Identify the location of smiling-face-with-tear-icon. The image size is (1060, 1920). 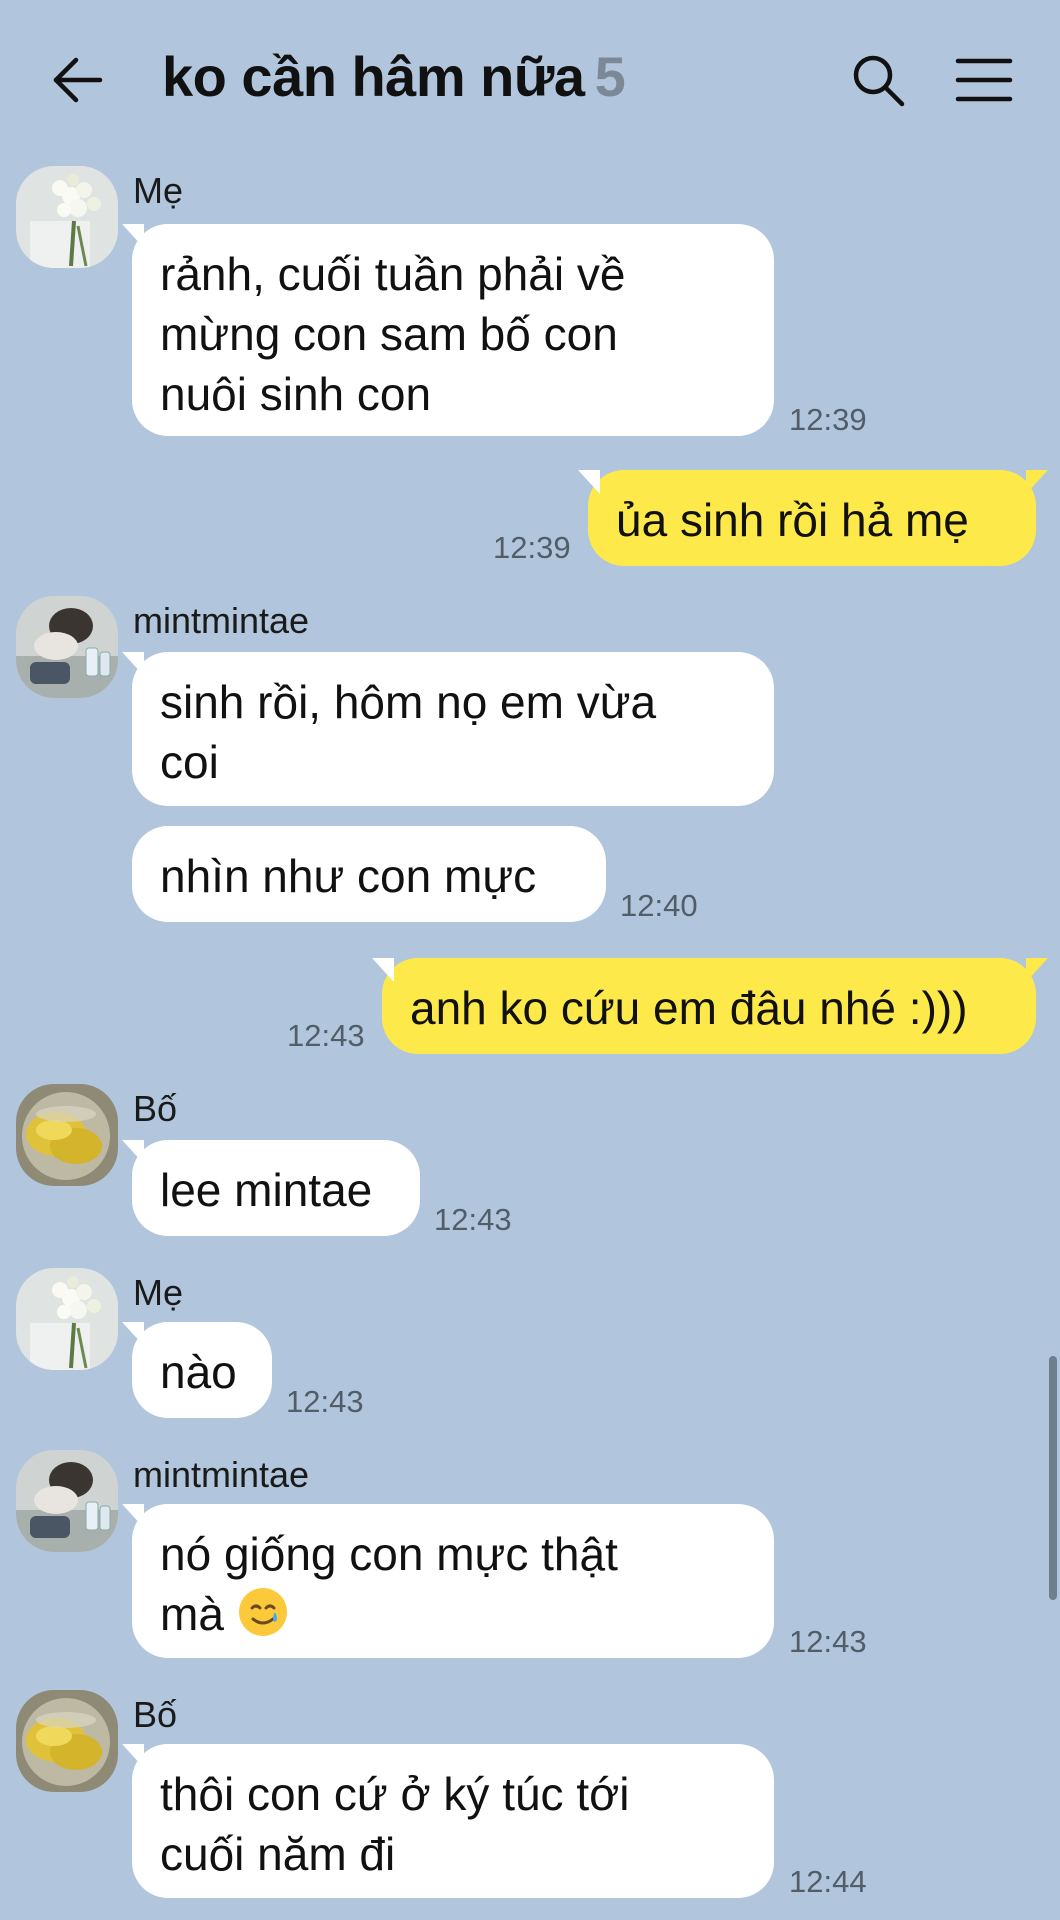
(262, 1612).